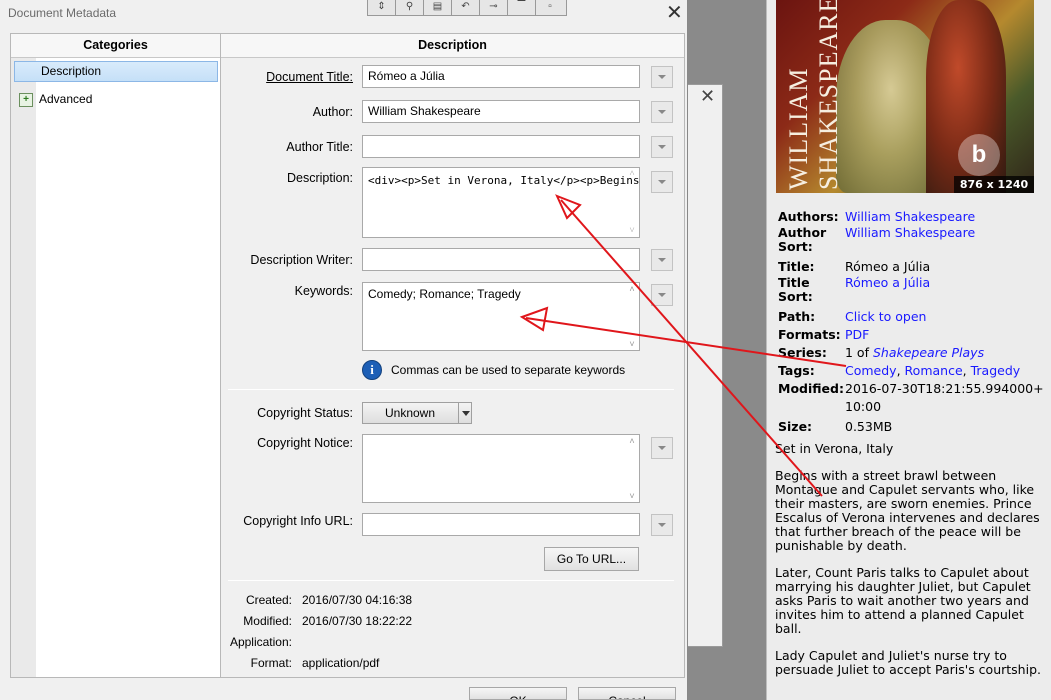 The height and width of the screenshot is (700, 1051). Describe the element at coordinates (410, 413) in the screenshot. I see `copyright-status-value: Unknown` at that location.